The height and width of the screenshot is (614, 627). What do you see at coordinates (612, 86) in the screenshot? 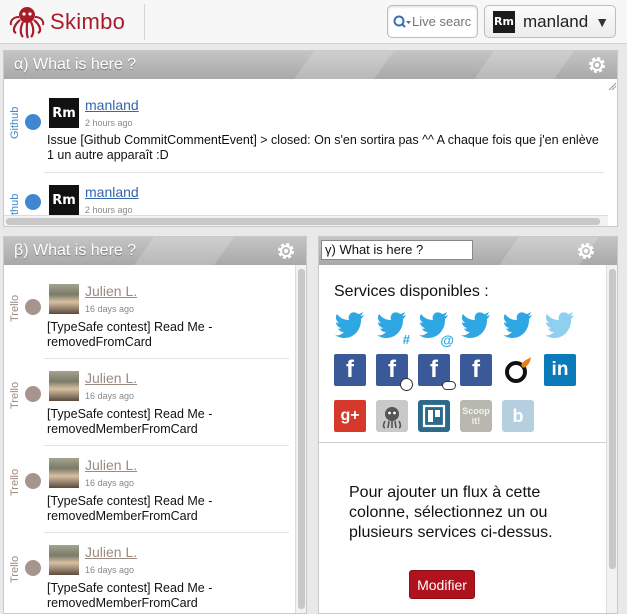
I see `resize-handle-icon` at bounding box center [612, 86].